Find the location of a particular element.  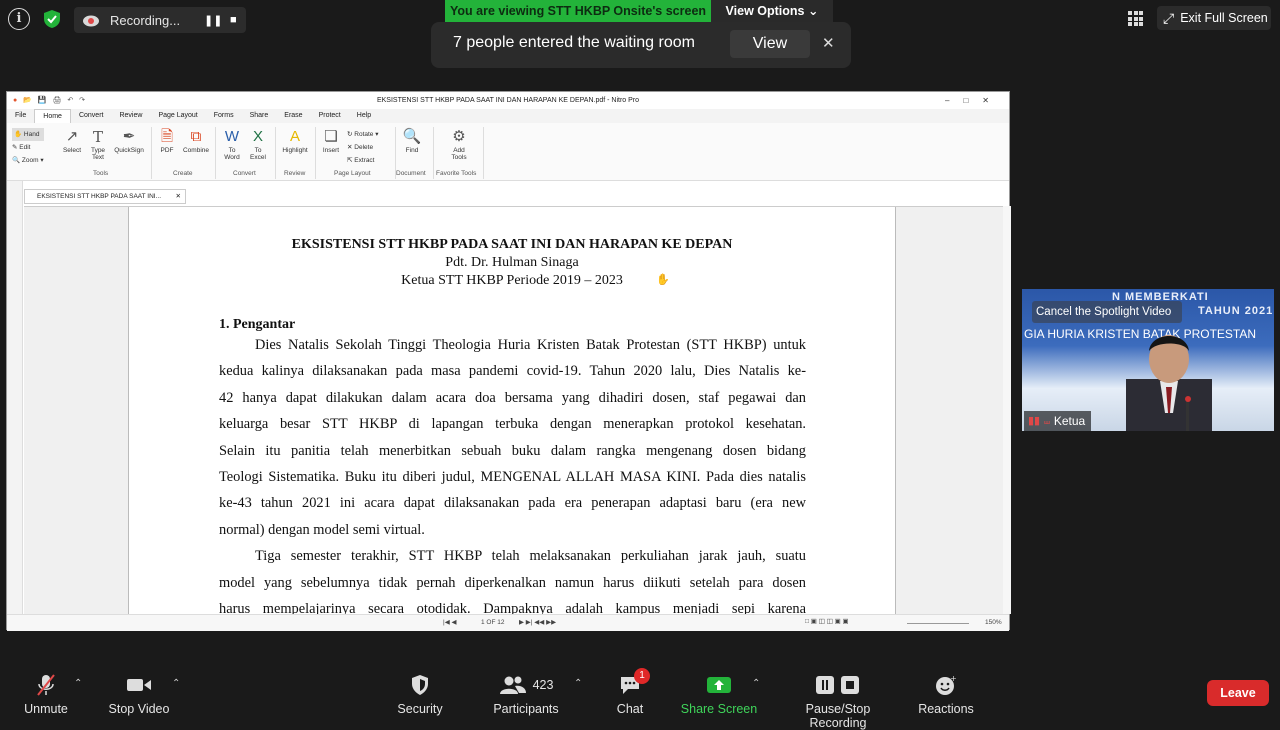

security-button: Security is located at coordinates (420, 694).